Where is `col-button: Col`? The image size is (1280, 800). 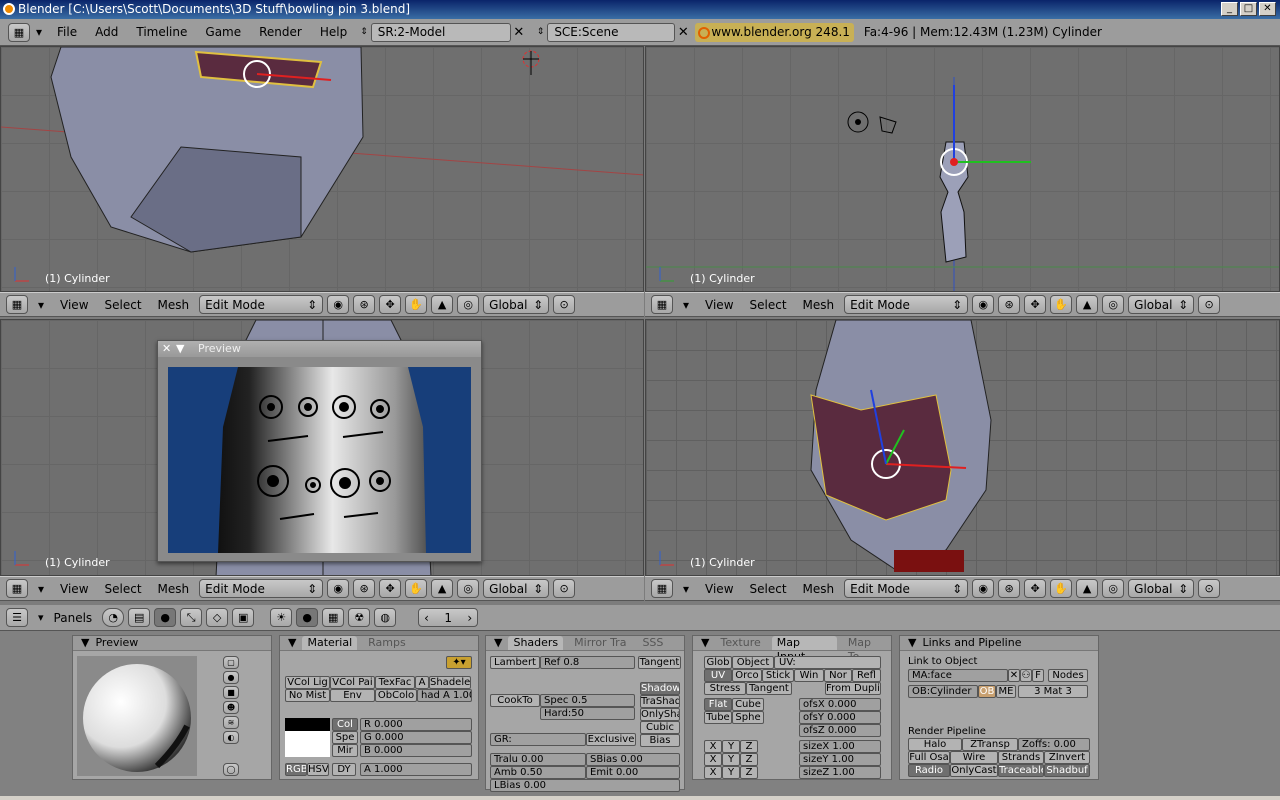 col-button: Col is located at coordinates (345, 724).